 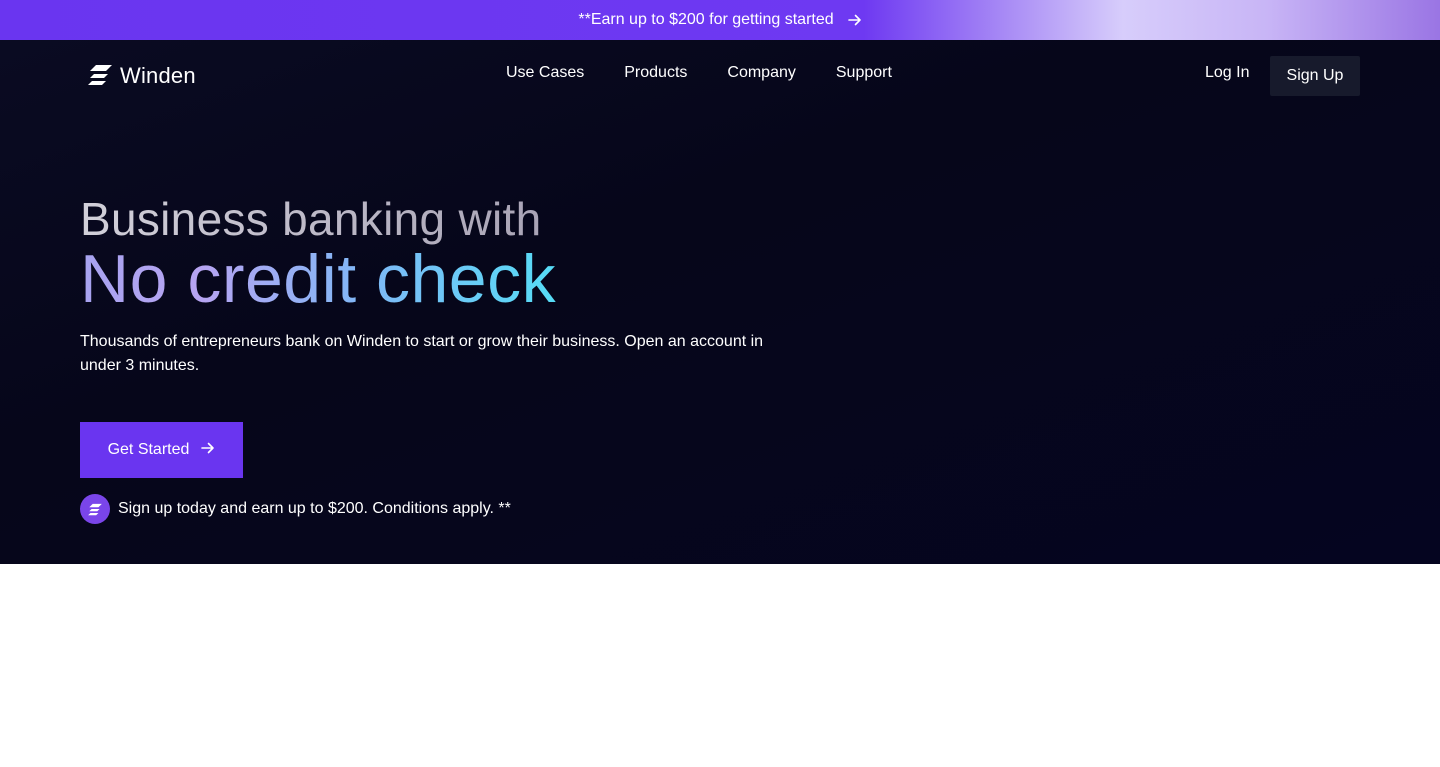 I want to click on logo: Winden, so click(x=141, y=76).